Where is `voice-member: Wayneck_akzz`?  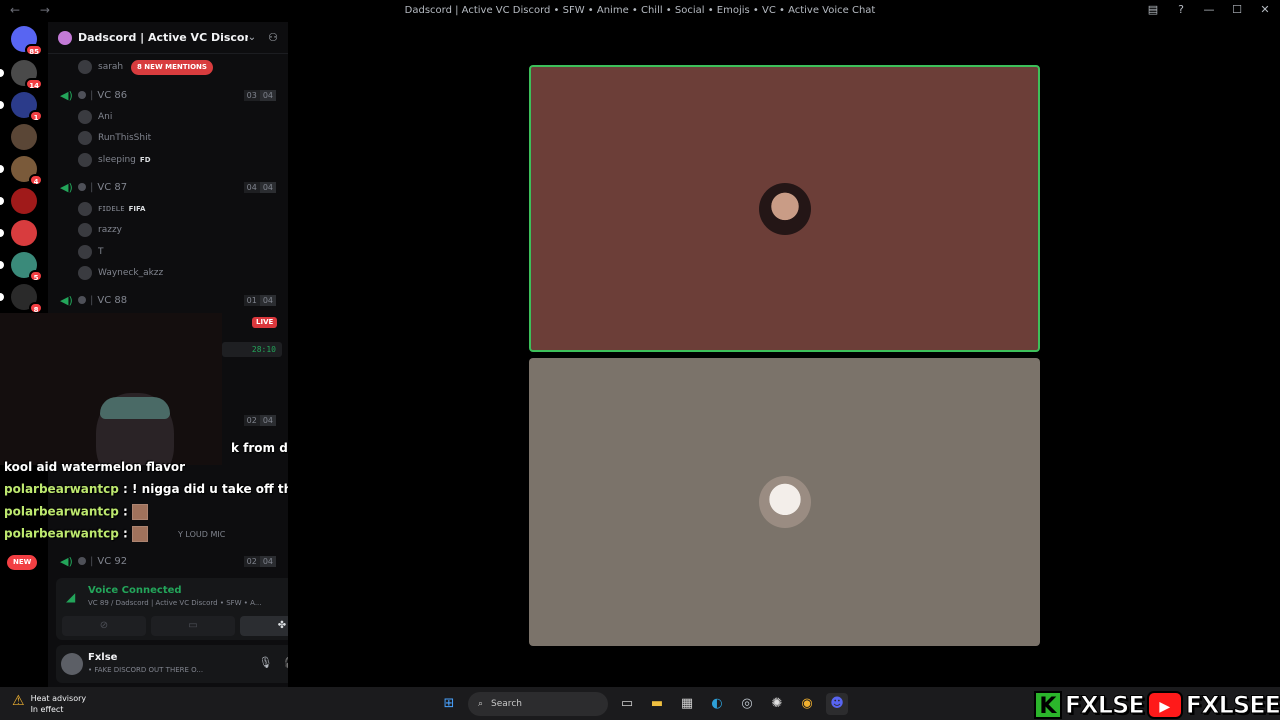
voice-member: Wayneck_akzz is located at coordinates (177, 273).